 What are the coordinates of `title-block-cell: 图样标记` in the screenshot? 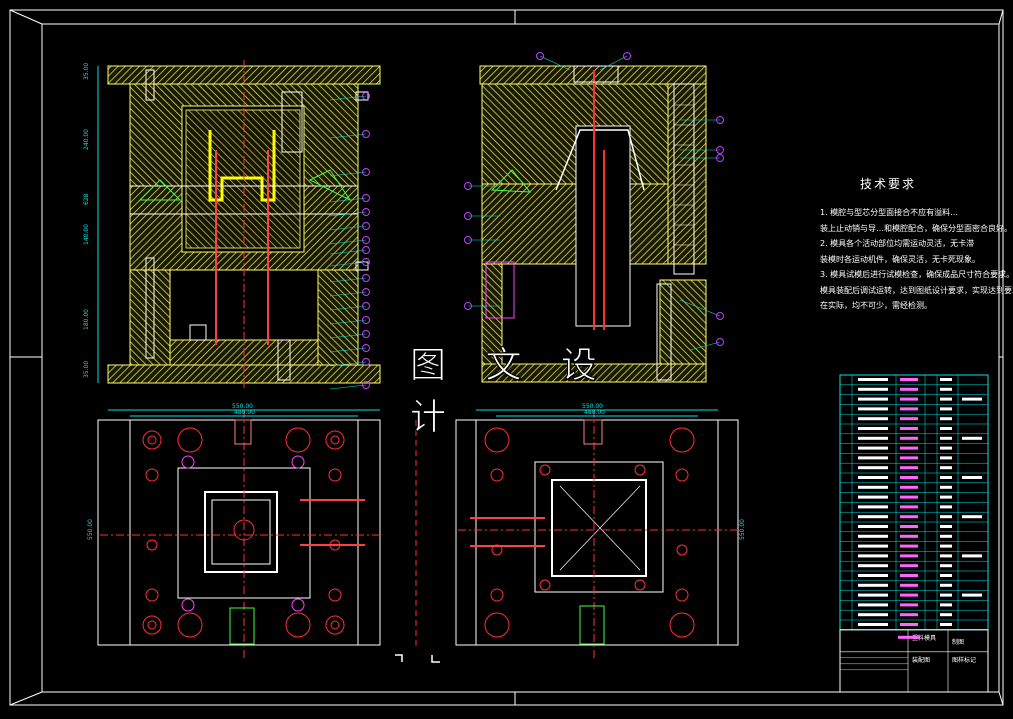 It's located at (964, 660).